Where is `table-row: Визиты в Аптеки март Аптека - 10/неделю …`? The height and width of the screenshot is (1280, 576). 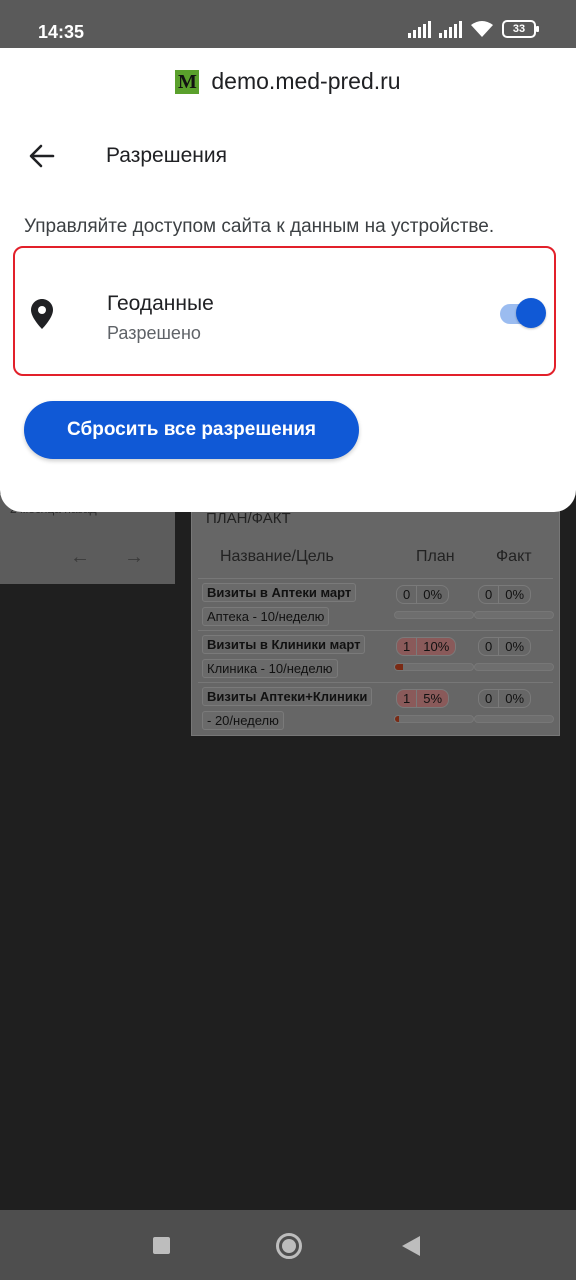 table-row: Визиты в Аптеки март Аптека - 10/неделю … is located at coordinates (376, 604).